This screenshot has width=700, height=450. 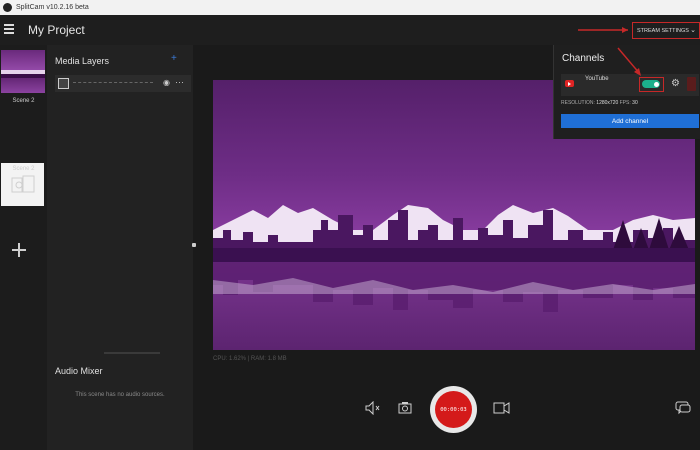 I want to click on record-timer: 00:00:03, so click(x=453, y=409).